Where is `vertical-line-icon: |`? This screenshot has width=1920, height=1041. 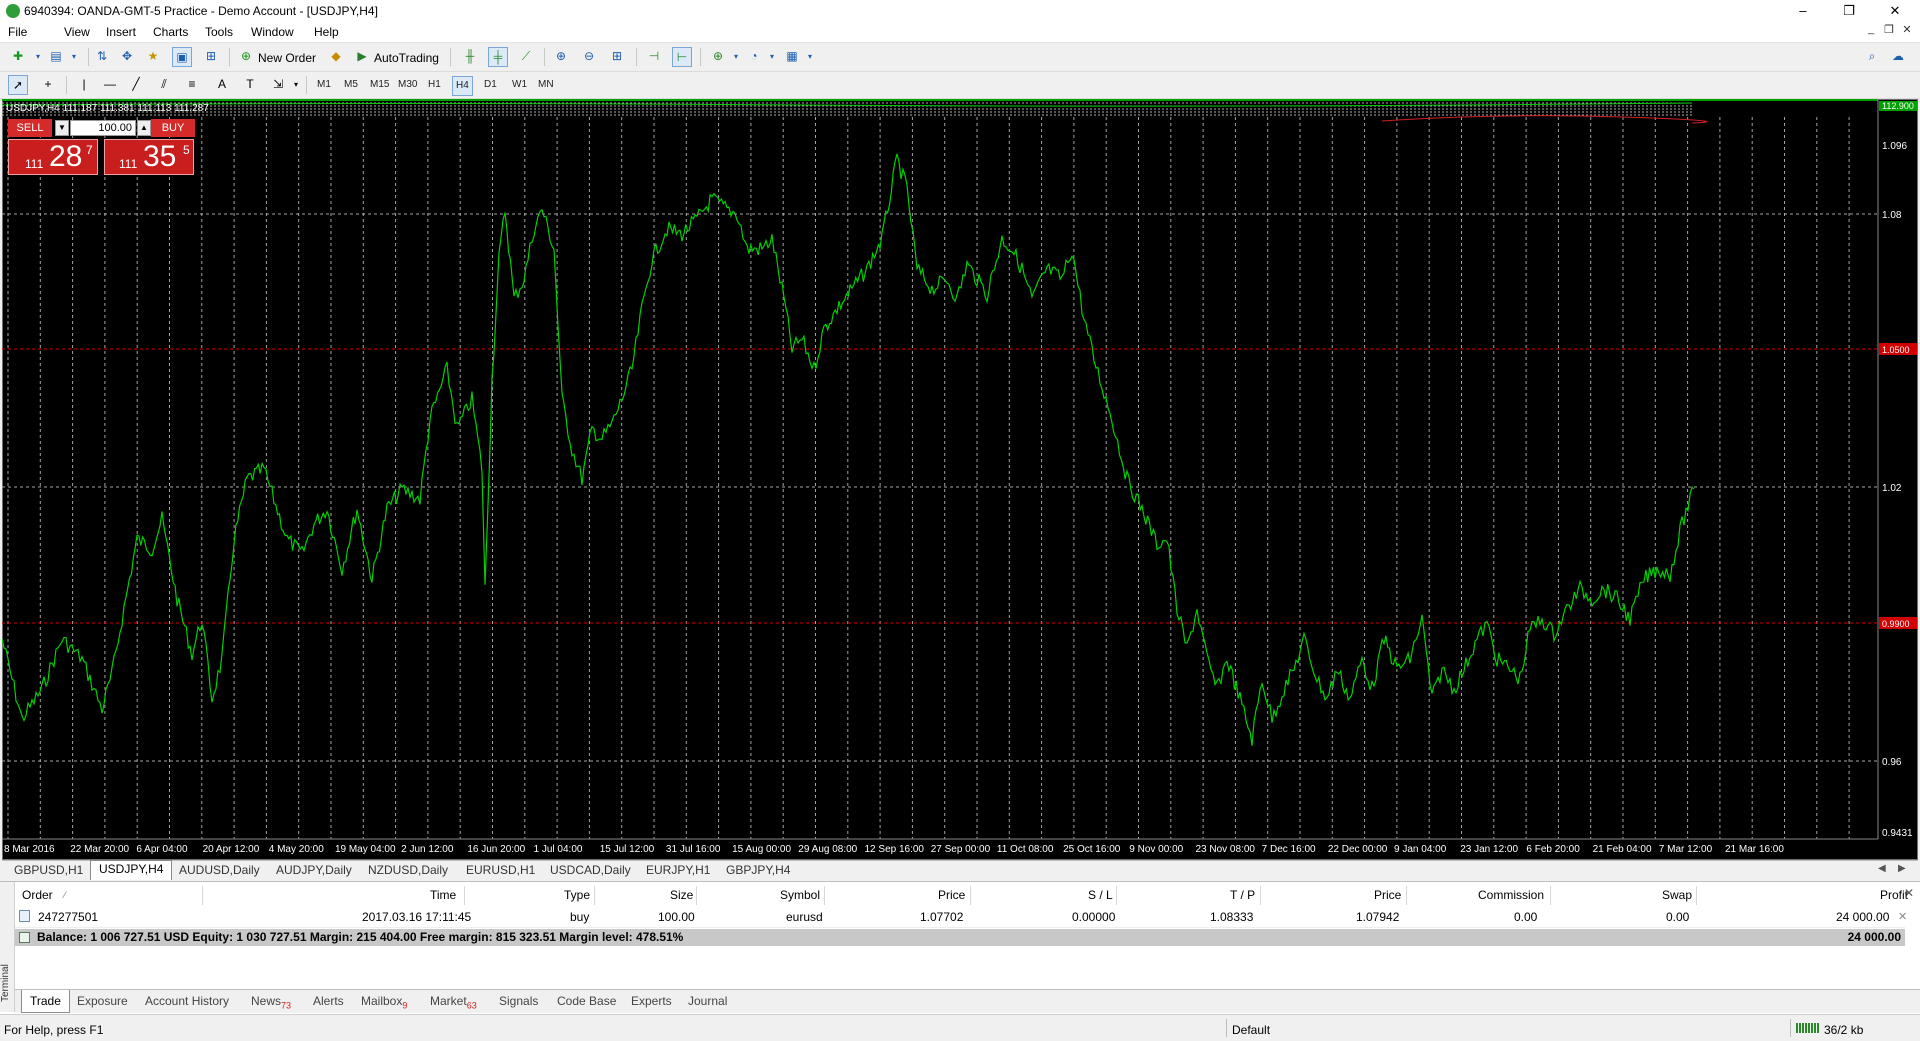
vertical-line-icon: | is located at coordinates (84, 85).